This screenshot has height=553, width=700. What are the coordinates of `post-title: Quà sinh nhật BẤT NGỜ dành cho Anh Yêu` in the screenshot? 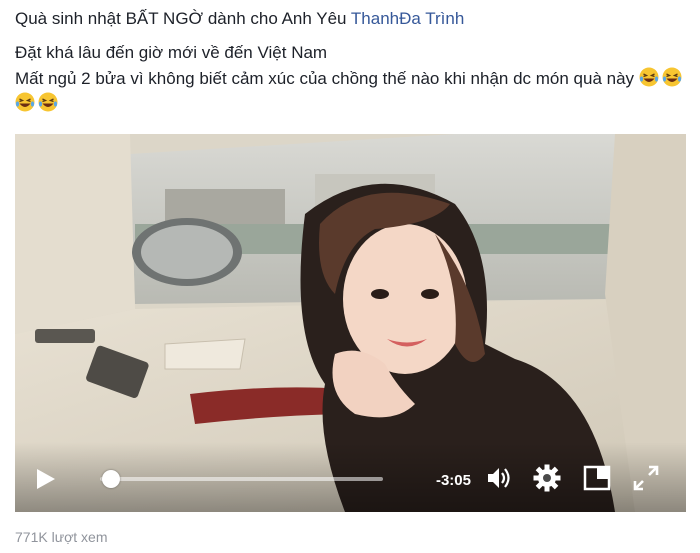 It's located at (181, 18).